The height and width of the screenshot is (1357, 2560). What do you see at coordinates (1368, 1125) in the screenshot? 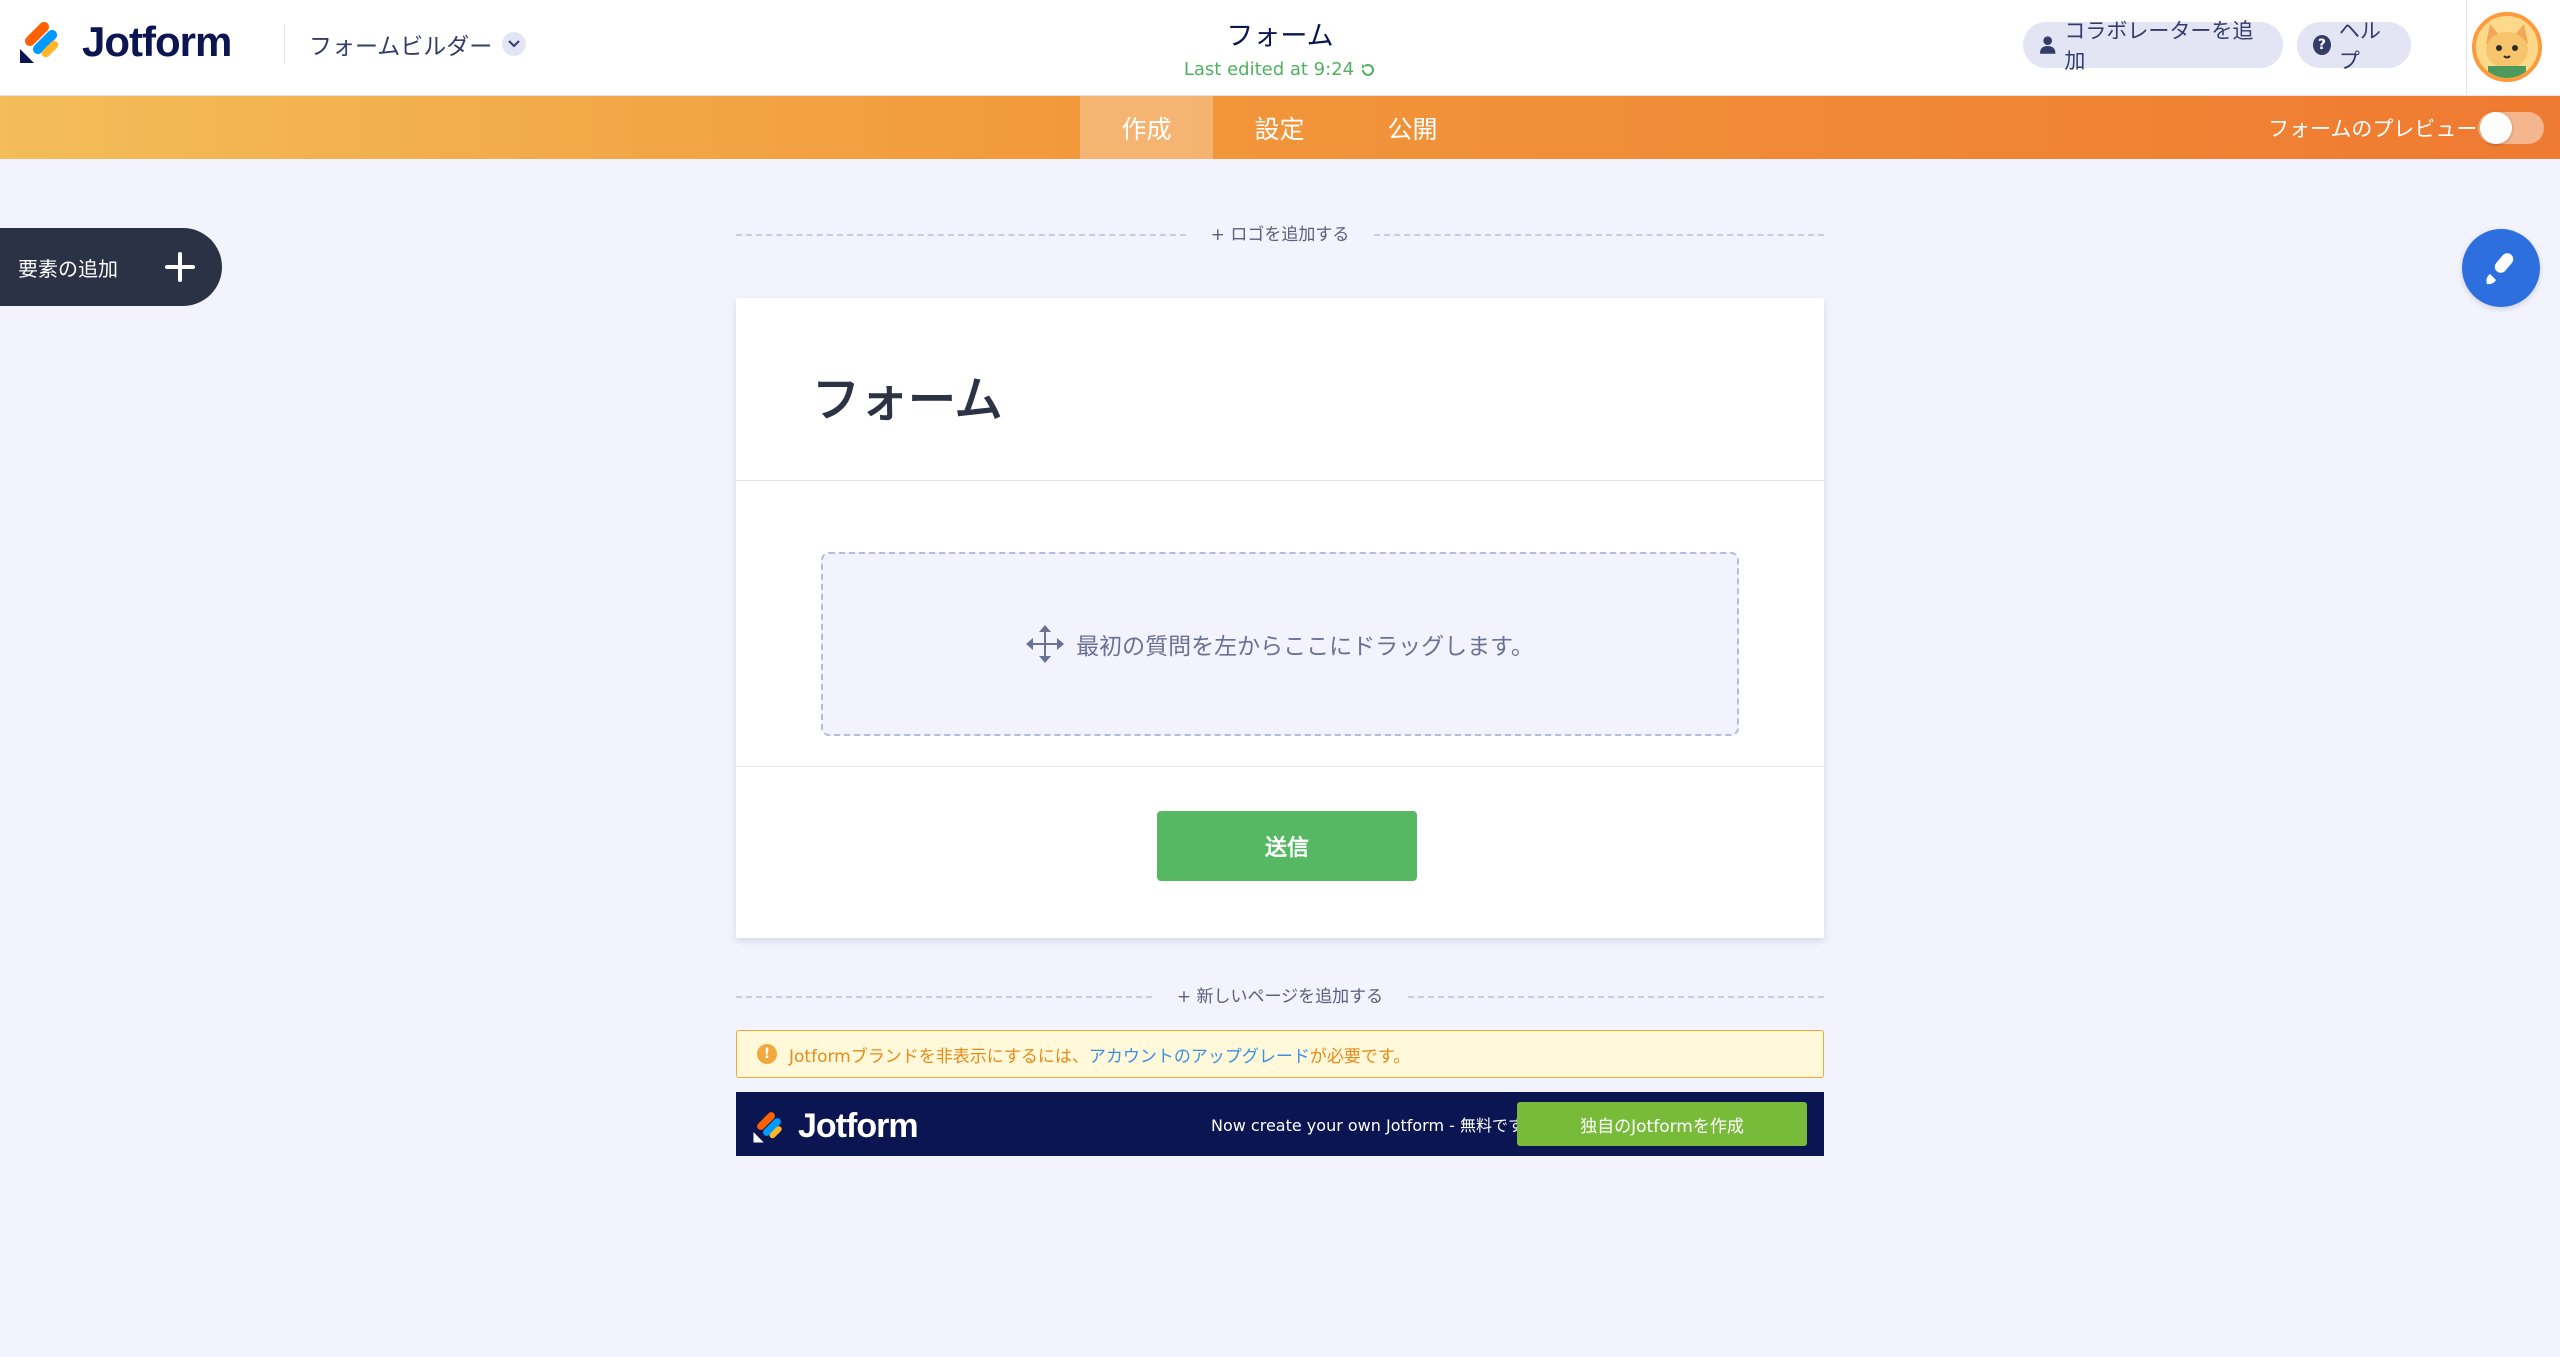
I see `footer-cta-text: Now create your own Jotform - 無料です` at bounding box center [1368, 1125].